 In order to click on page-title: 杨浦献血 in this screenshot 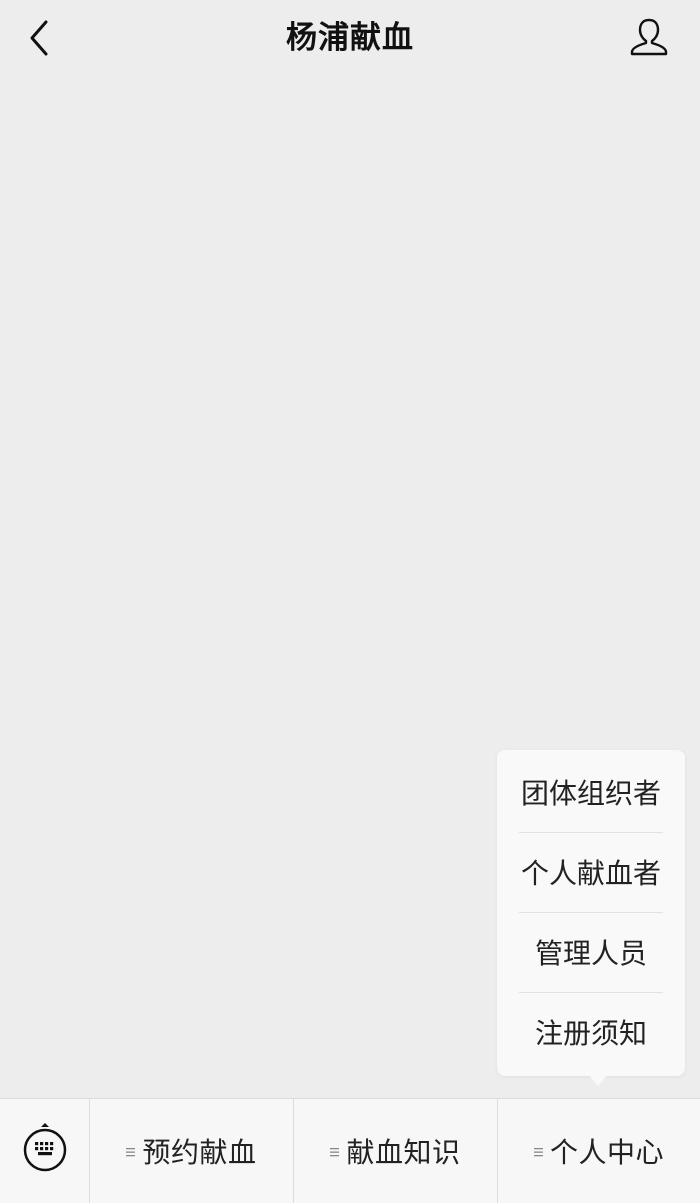, I will do `click(350, 38)`.